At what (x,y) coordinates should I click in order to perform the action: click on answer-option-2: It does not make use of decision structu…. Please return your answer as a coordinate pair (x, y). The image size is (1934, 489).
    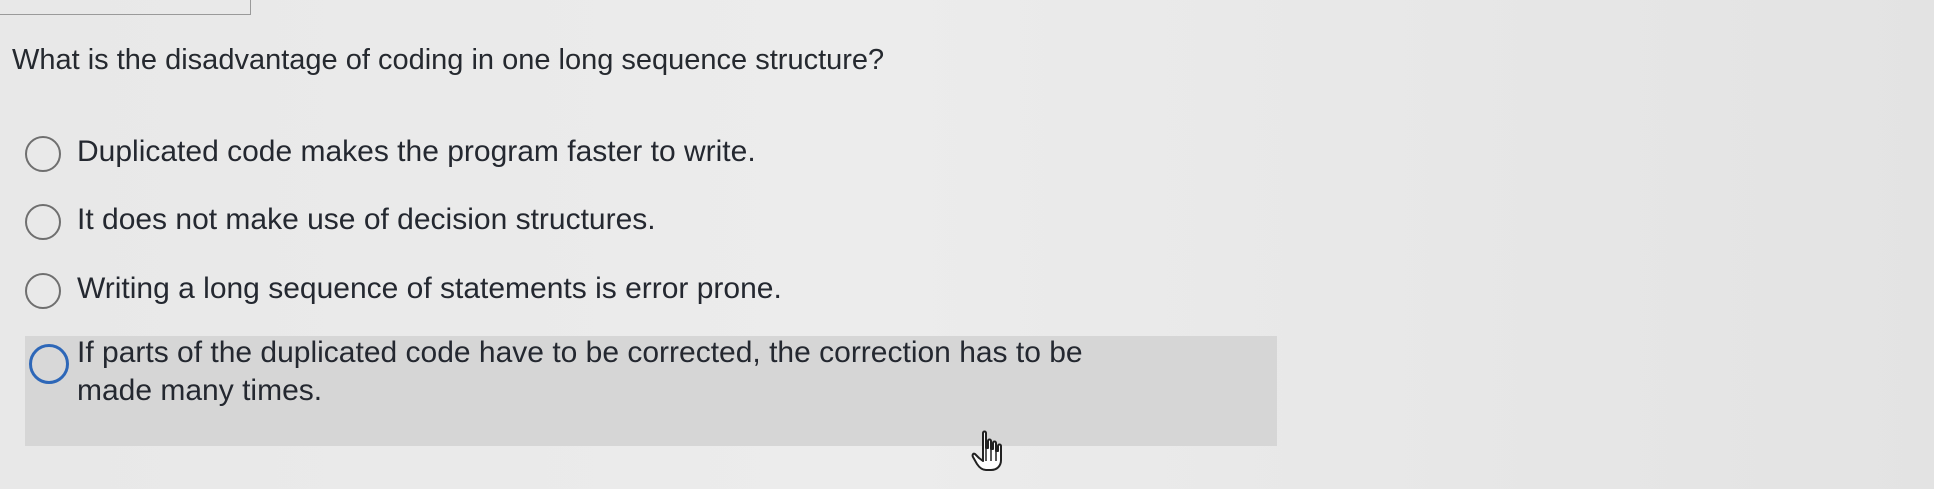
    Looking at the image, I should click on (650, 220).